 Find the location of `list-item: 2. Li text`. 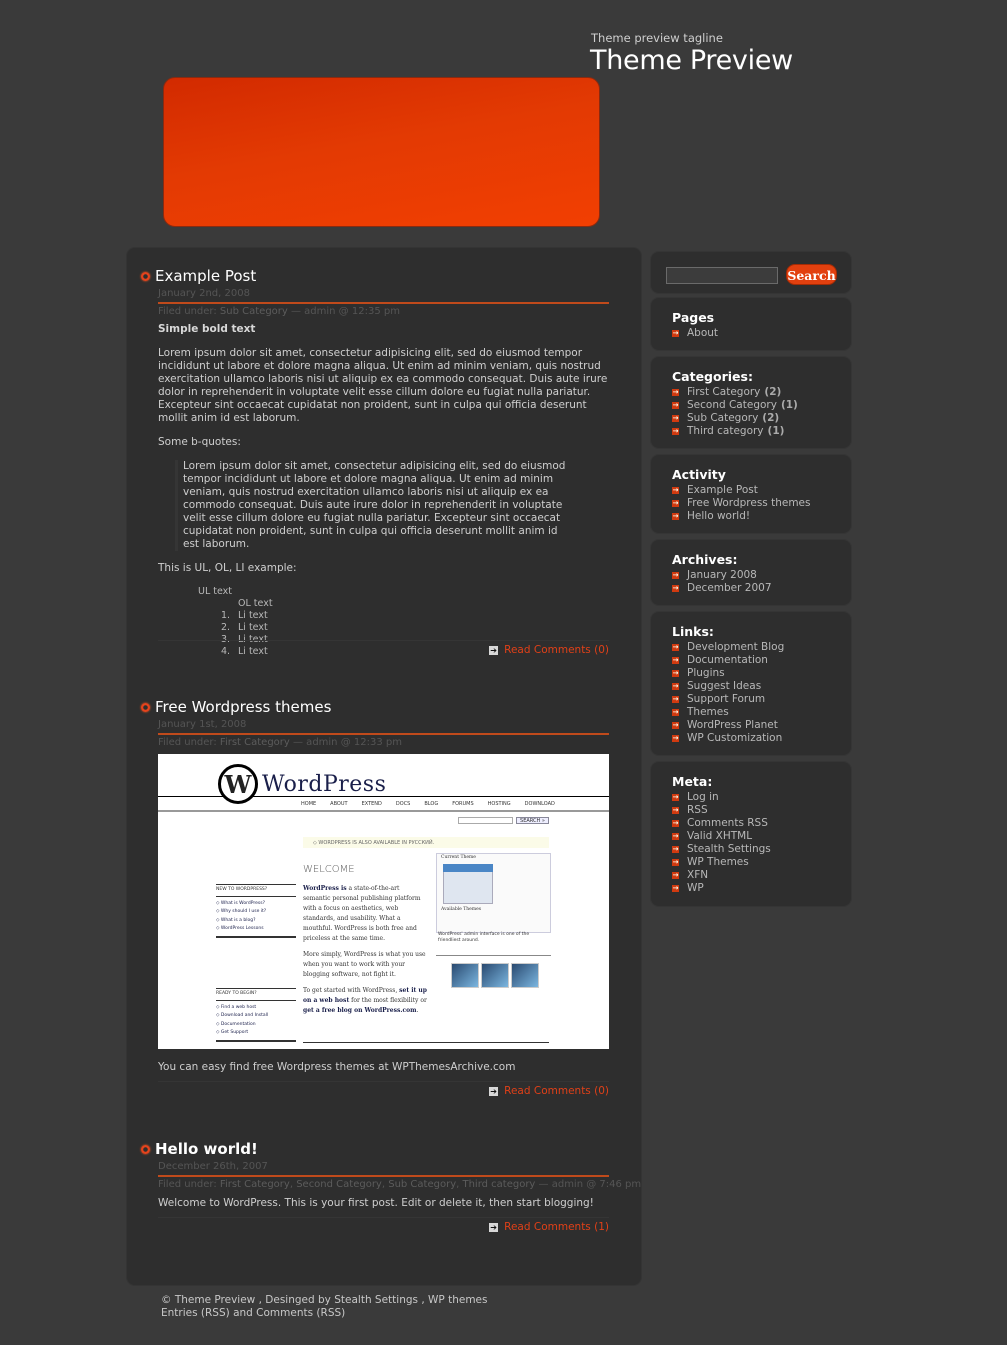

list-item: 2. Li text is located at coordinates (244, 627).